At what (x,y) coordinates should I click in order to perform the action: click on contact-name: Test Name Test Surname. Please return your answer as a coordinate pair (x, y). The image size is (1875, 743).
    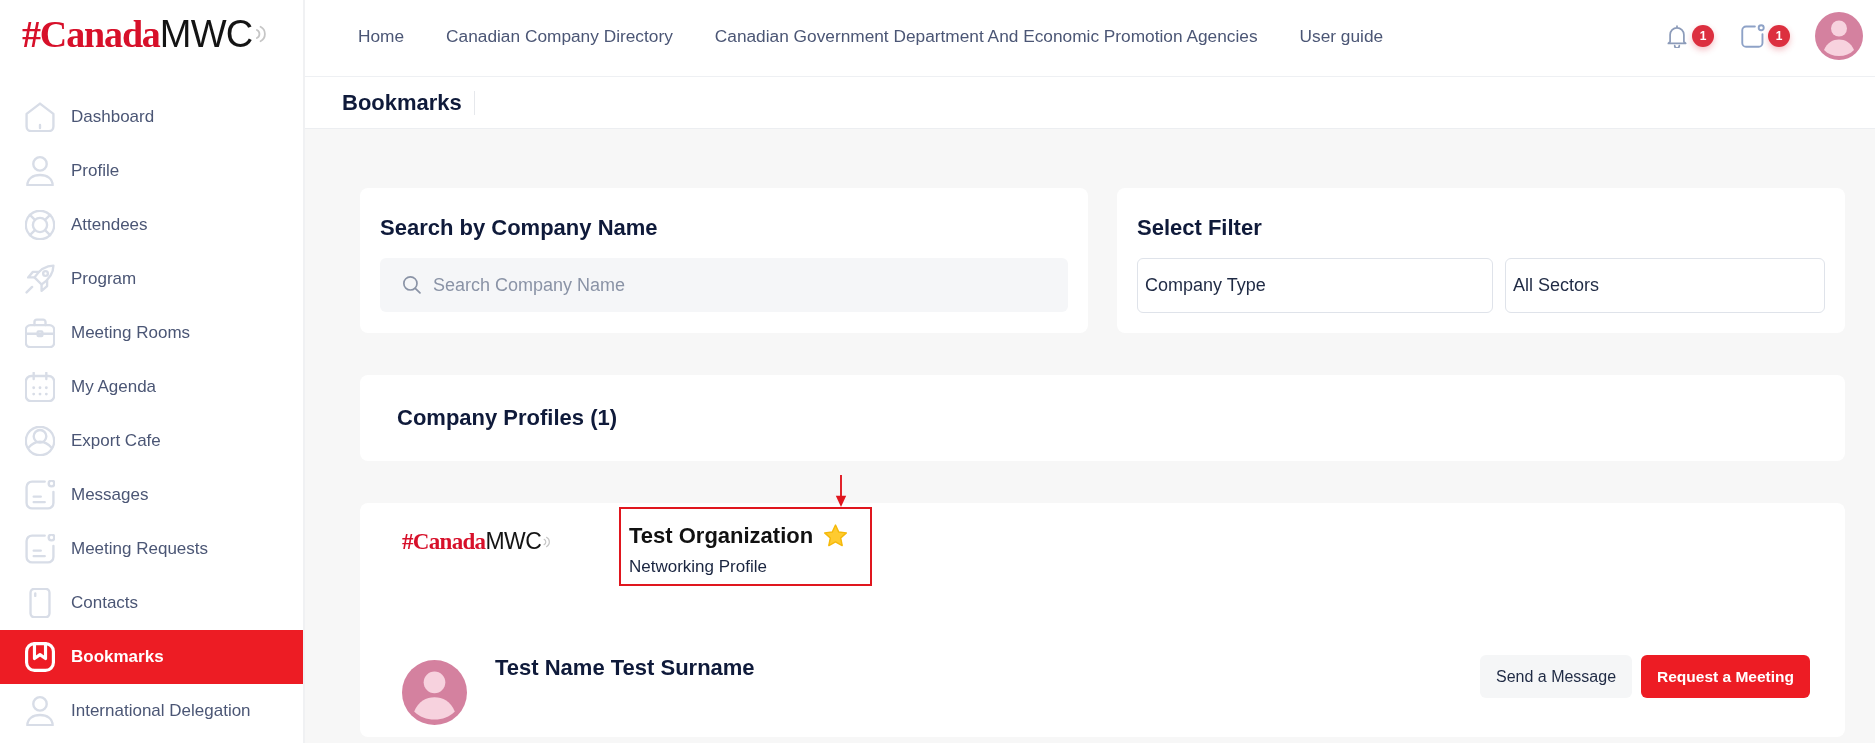
    Looking at the image, I should click on (625, 668).